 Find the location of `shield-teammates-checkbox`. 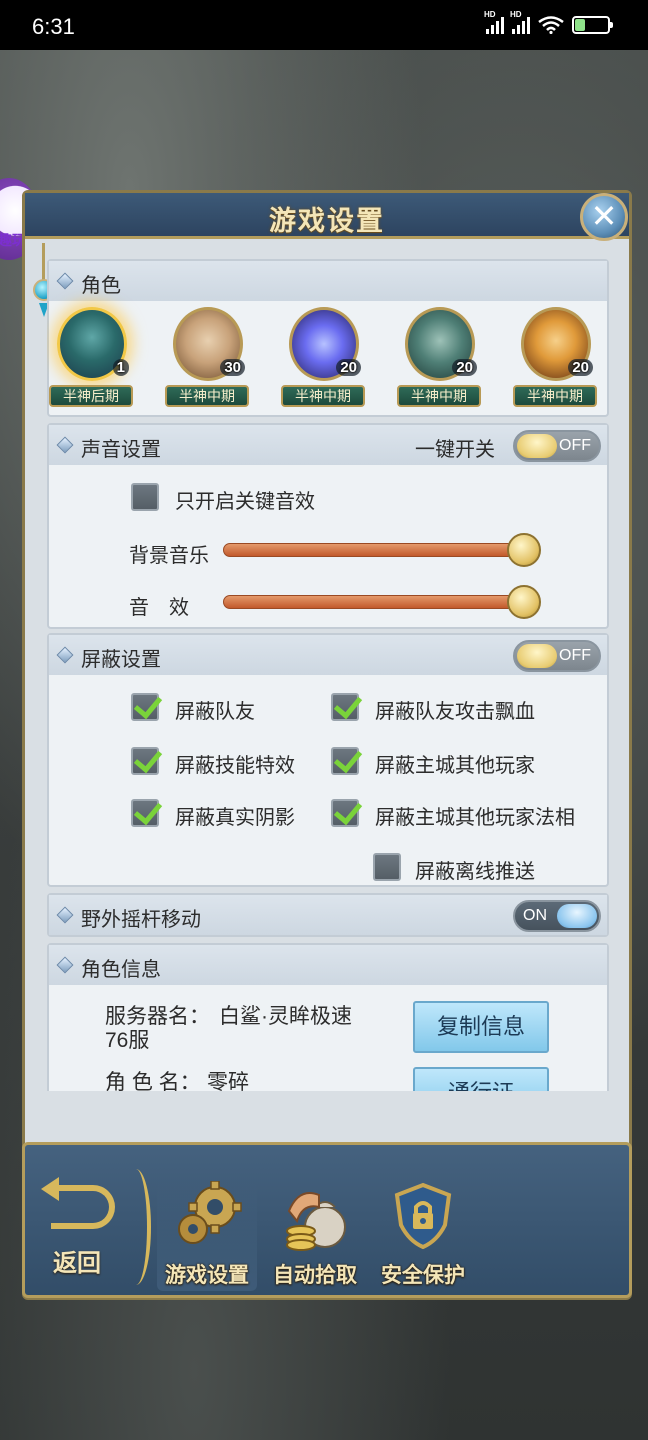

shield-teammates-checkbox is located at coordinates (145, 707).